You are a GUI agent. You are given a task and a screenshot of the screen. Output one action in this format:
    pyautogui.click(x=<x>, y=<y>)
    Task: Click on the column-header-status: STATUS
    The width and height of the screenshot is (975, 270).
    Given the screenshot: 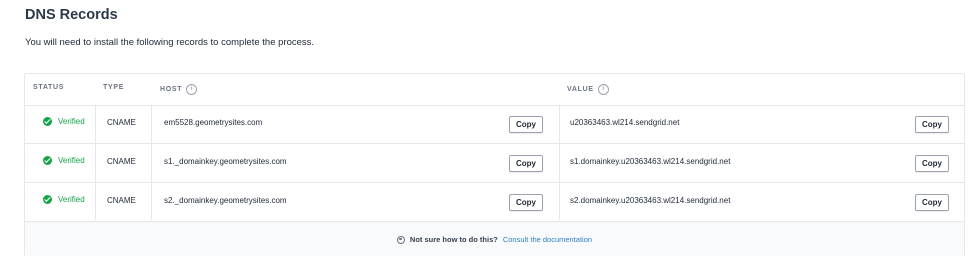 What is the action you would take?
    pyautogui.click(x=49, y=87)
    